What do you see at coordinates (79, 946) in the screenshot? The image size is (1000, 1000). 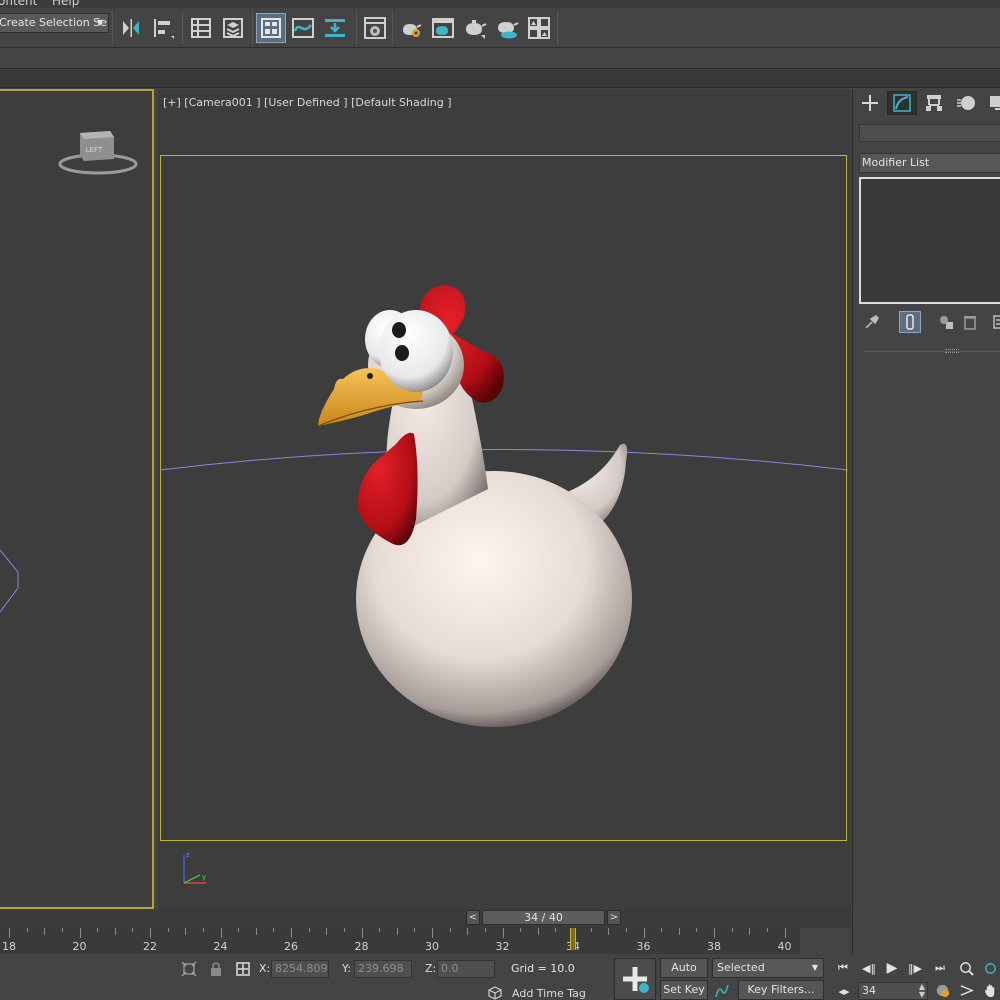 I see `trackbar-label: 20` at bounding box center [79, 946].